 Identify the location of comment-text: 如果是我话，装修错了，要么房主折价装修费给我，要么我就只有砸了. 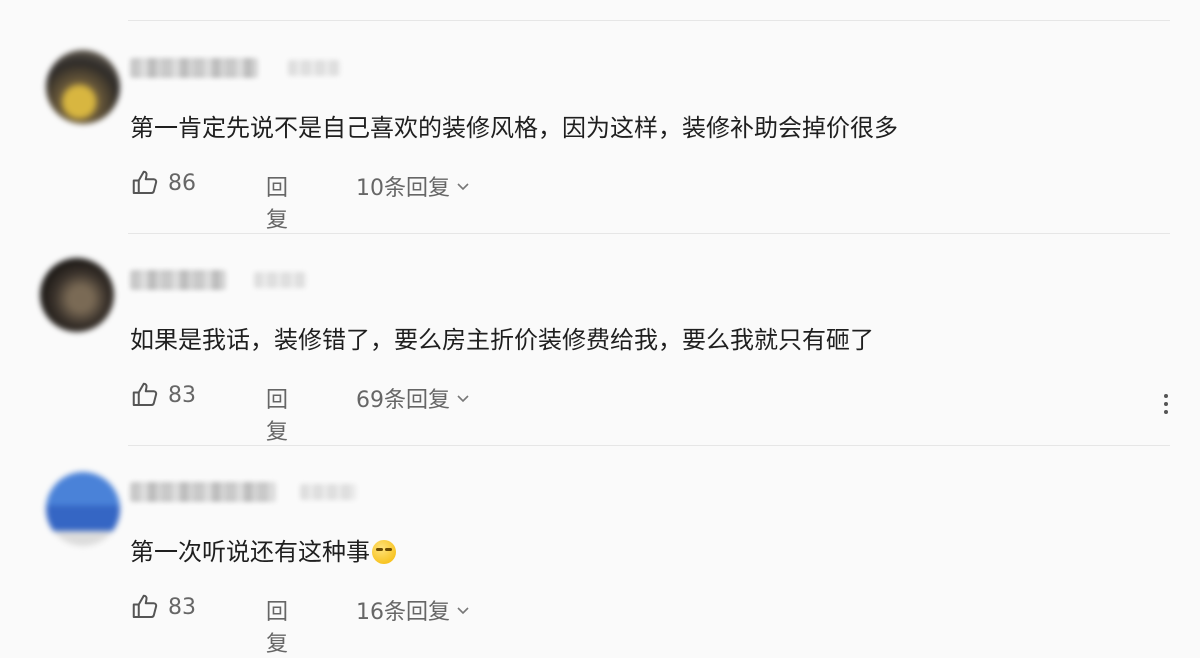
(502, 340).